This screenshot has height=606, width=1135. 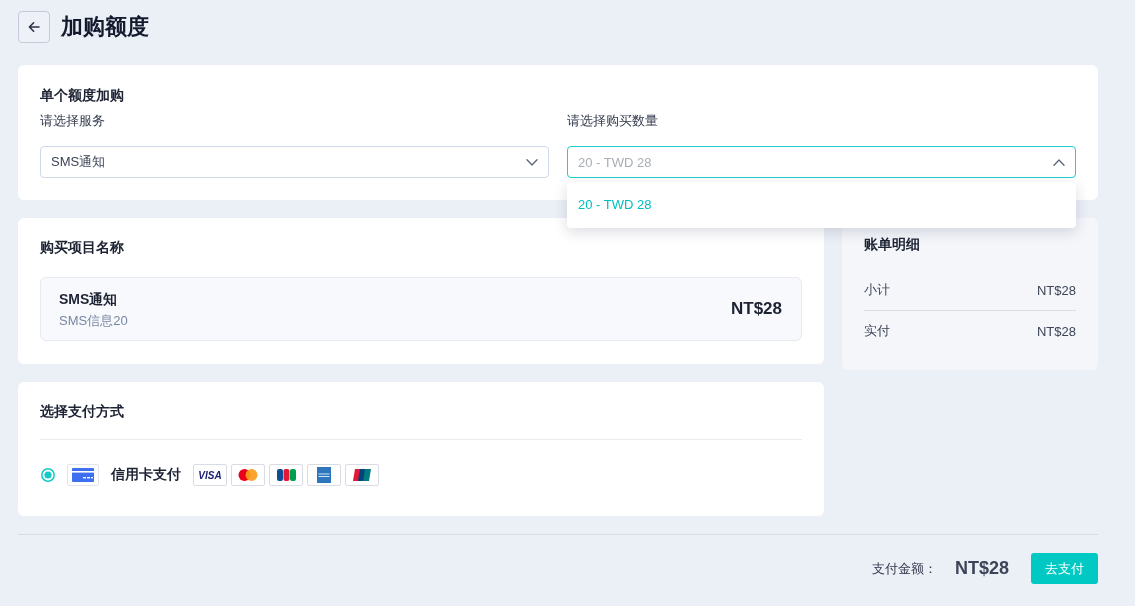 What do you see at coordinates (83, 475) in the screenshot?
I see `credit-card-icon` at bounding box center [83, 475].